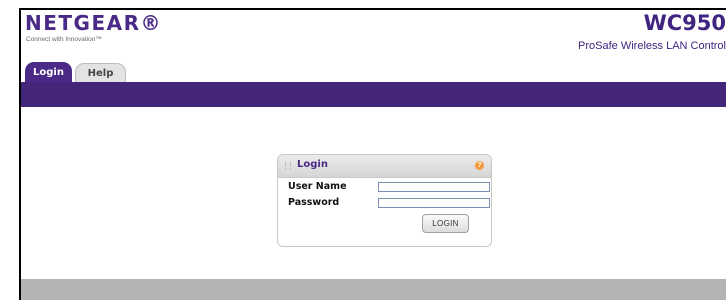  What do you see at coordinates (684, 23) in the screenshot?
I see `product-model: WC950` at bounding box center [684, 23].